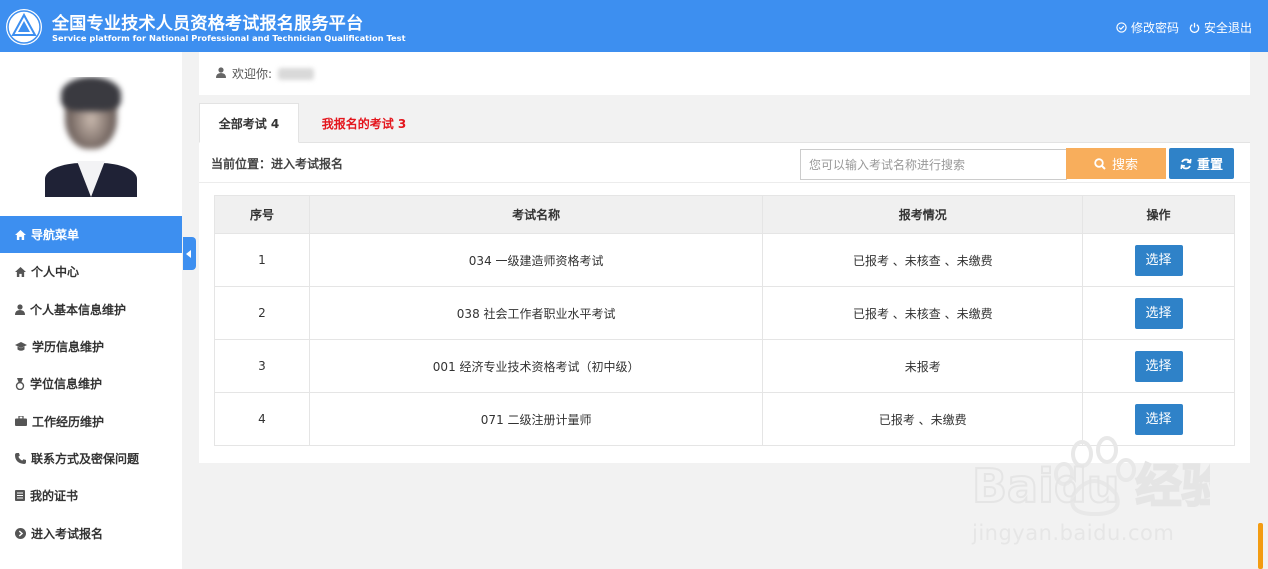  Describe the element at coordinates (24, 27) in the screenshot. I see `platform-logo` at that location.